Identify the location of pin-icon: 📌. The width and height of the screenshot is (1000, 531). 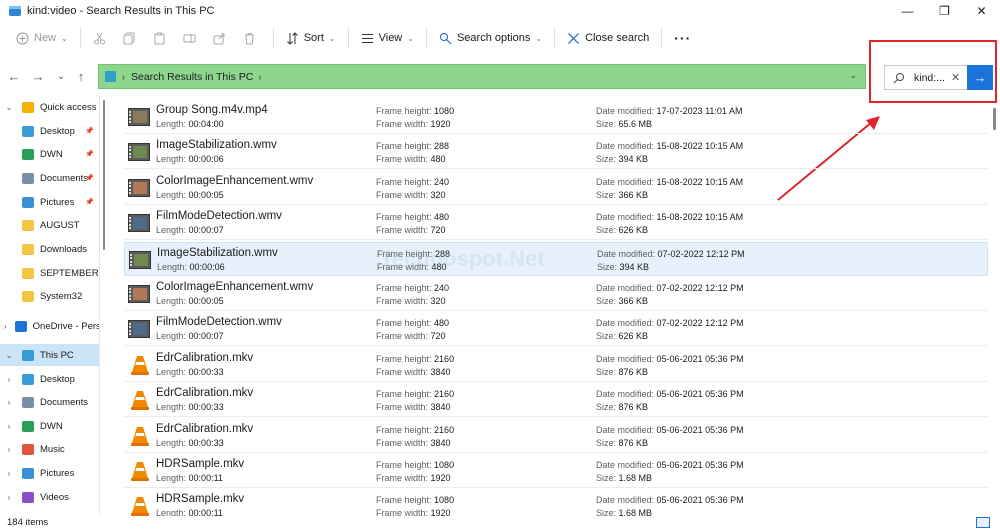
(89, 131).